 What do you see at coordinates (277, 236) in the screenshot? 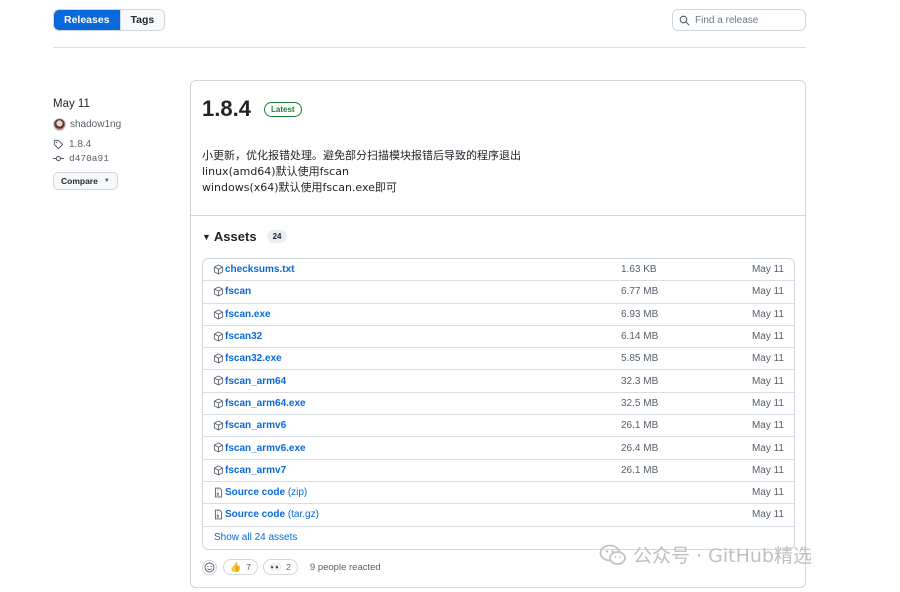
I see `assets-count-badge: 24` at bounding box center [277, 236].